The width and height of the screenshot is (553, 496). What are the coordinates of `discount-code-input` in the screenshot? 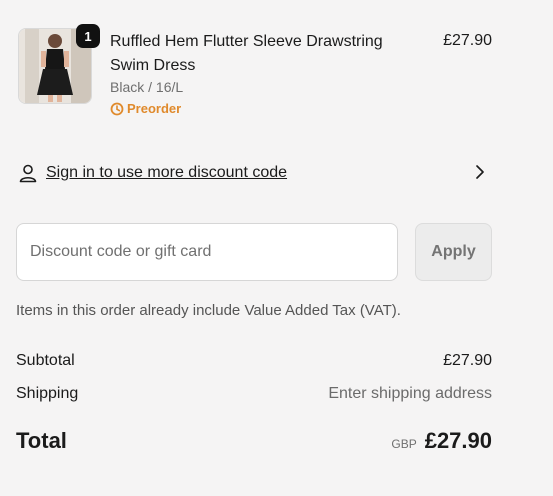 It's located at (207, 252).